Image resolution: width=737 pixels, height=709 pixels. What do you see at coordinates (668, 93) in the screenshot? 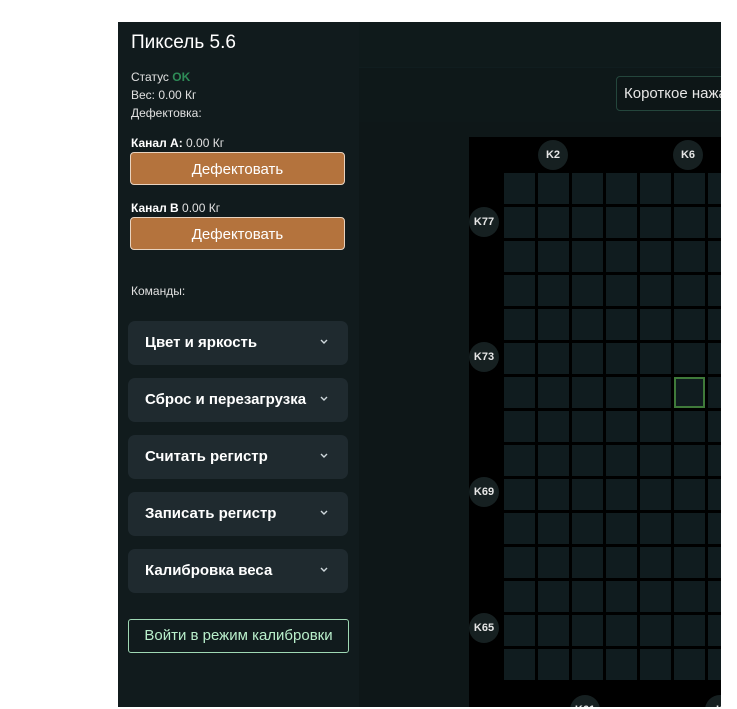
I see `press-mode-select: Короткое нажа` at bounding box center [668, 93].